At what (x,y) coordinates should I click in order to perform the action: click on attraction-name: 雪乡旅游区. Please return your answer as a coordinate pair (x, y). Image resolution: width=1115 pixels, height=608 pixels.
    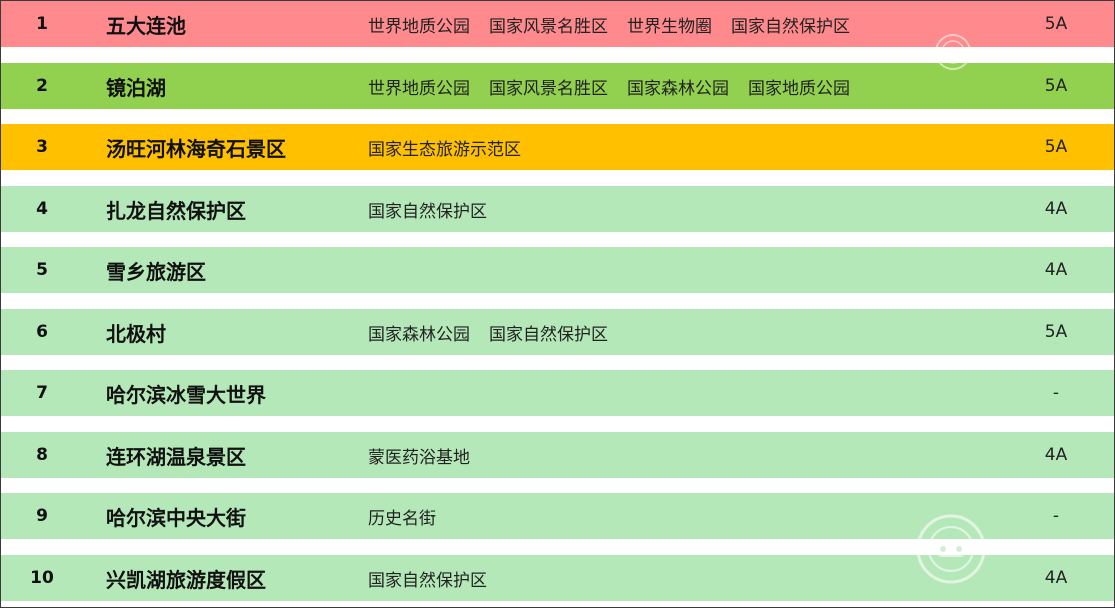
    Looking at the image, I should click on (156, 271).